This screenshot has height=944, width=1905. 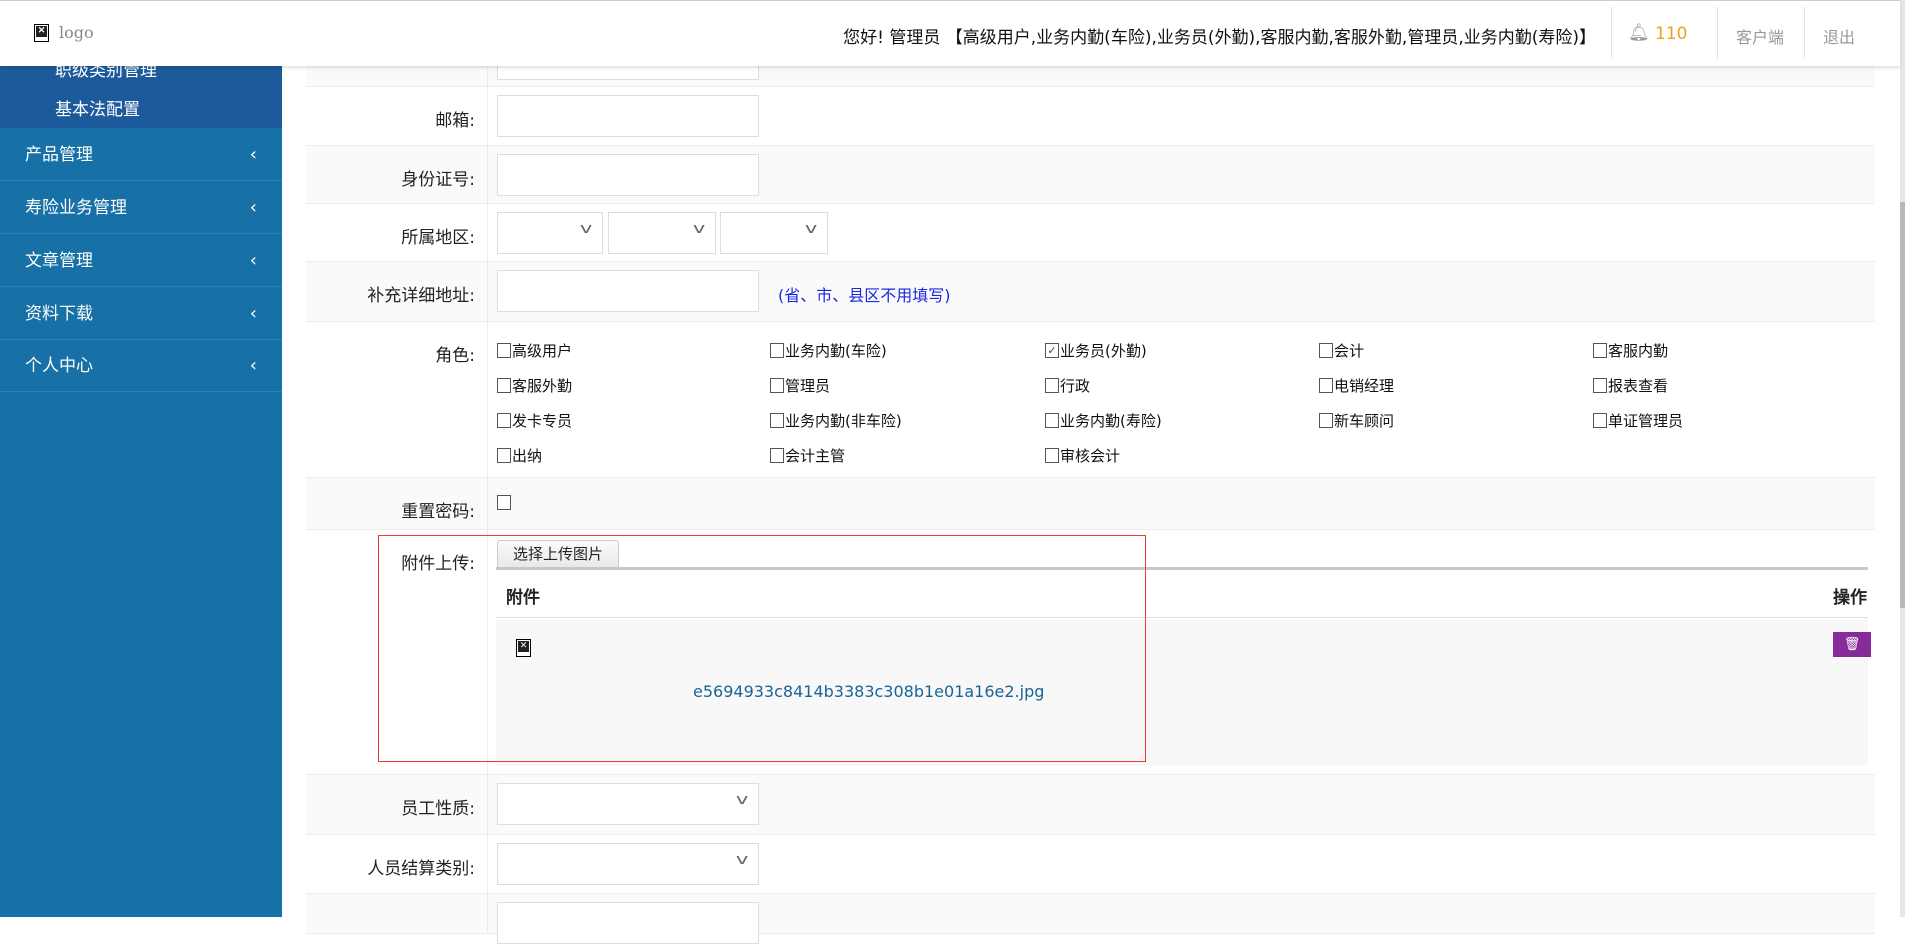 I want to click on settlement-label: 人员结算类别:, so click(x=397, y=864).